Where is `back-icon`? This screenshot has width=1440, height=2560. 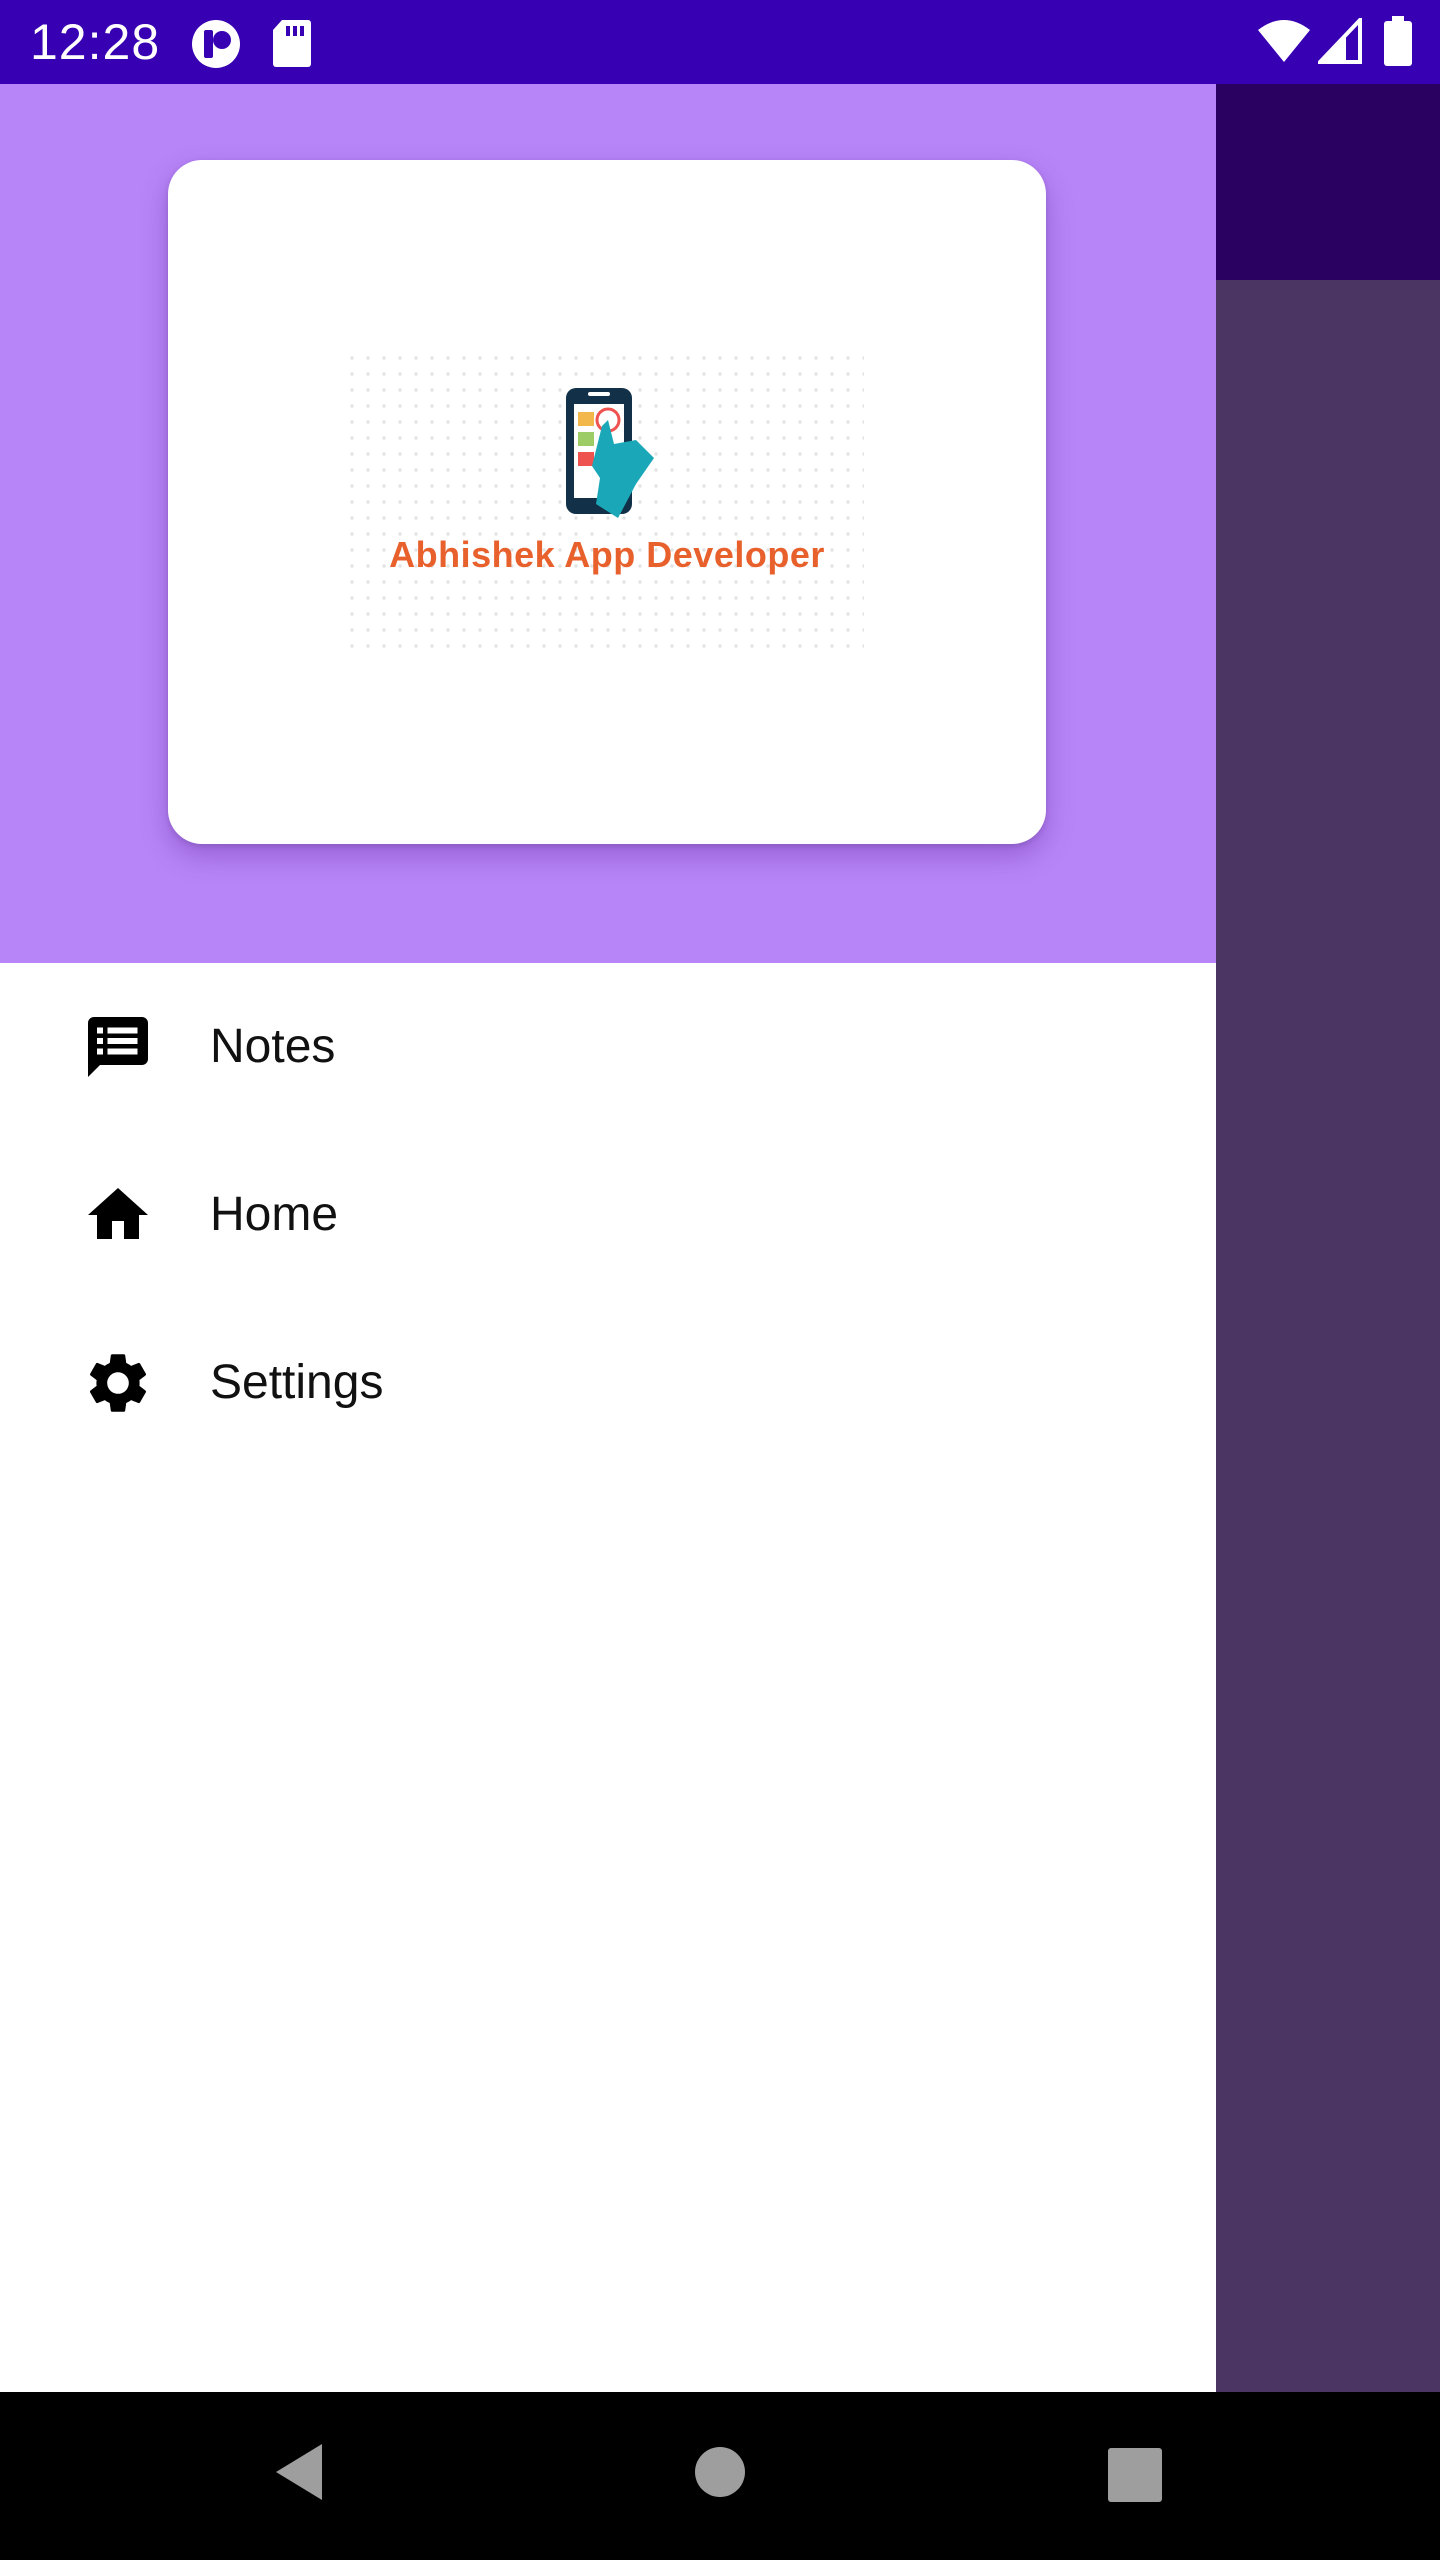 back-icon is located at coordinates (300, 2472).